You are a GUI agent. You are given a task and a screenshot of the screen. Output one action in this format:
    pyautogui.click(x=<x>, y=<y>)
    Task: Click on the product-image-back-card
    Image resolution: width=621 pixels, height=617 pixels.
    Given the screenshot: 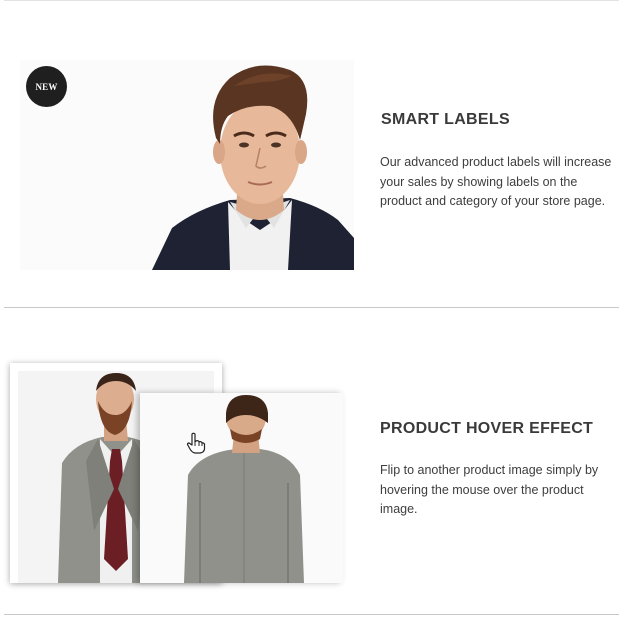 What is the action you would take?
    pyautogui.click(x=241, y=488)
    